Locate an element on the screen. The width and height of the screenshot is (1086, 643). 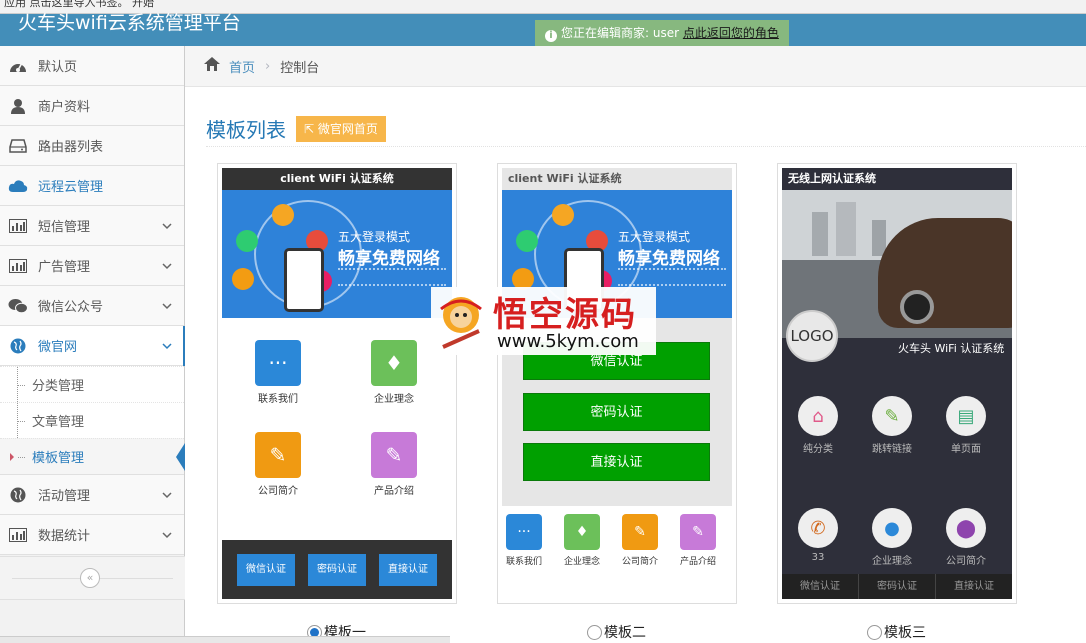
tile-contact: ··· 联系我们 is located at coordinates (278, 372).